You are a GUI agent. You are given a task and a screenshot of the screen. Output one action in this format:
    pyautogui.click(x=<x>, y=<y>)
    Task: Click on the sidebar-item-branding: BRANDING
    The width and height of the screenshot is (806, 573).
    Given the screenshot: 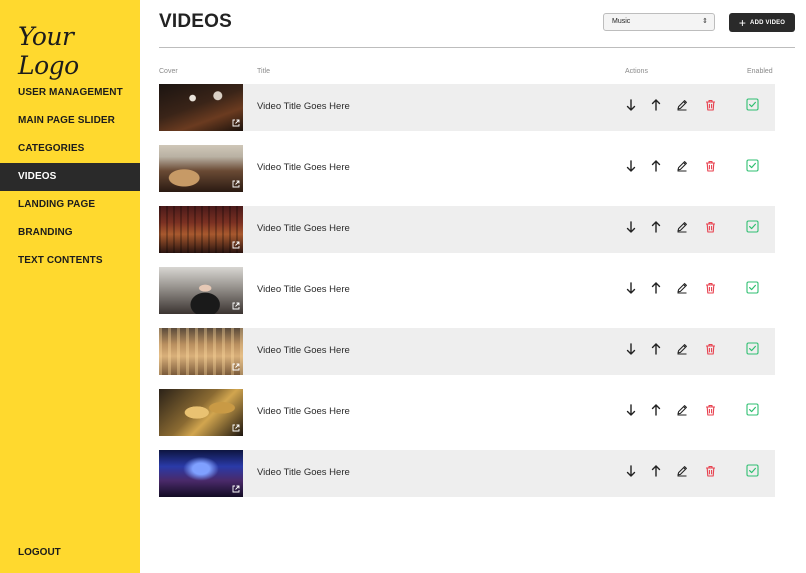 What is the action you would take?
    pyautogui.click(x=70, y=233)
    